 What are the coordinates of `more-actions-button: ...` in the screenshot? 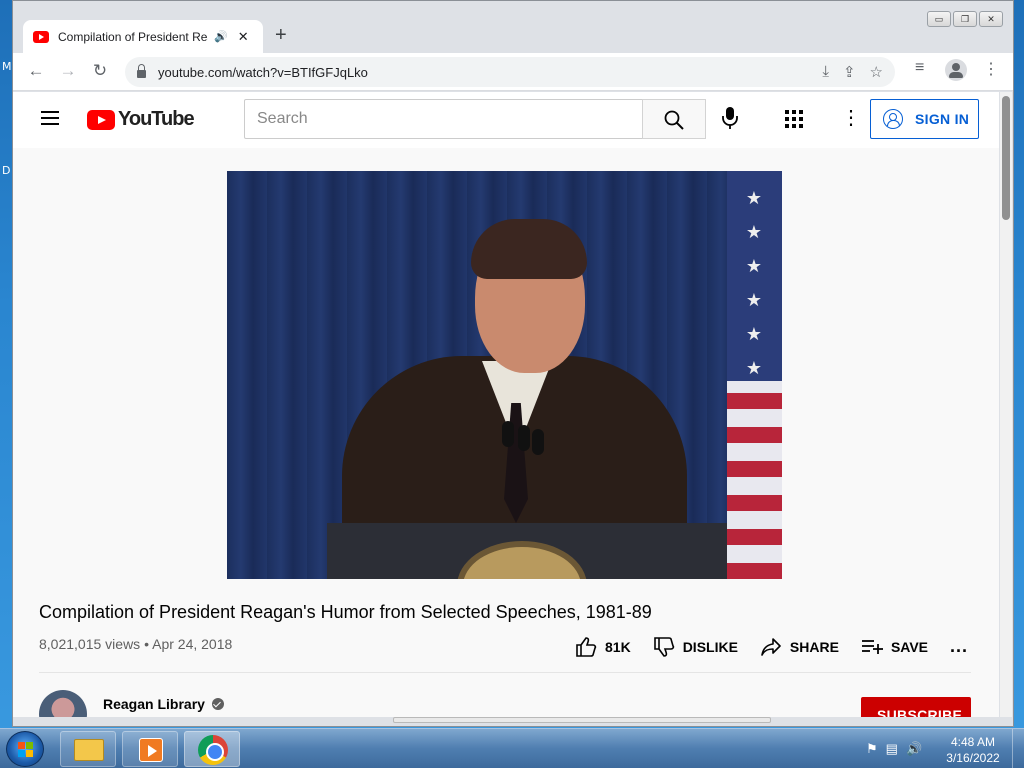 It's located at (959, 646).